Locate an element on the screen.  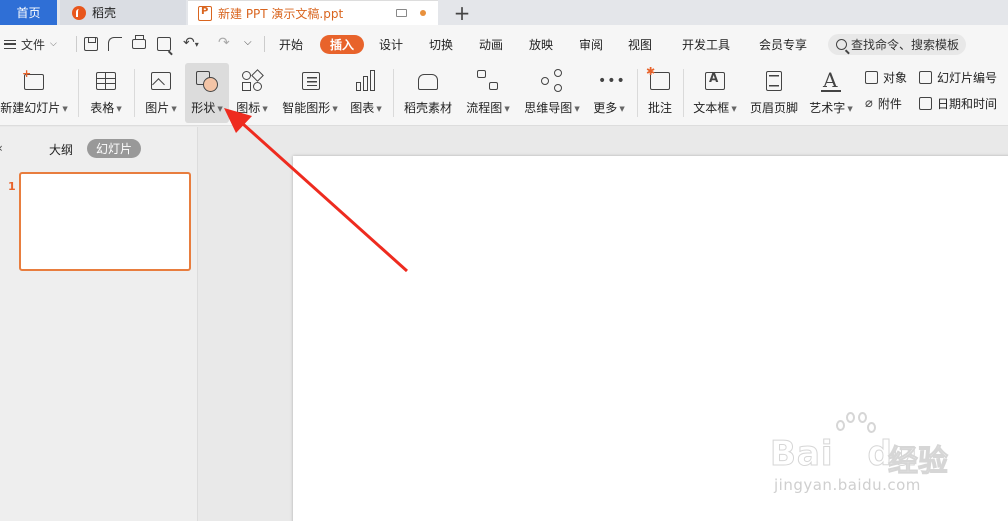
daoke-material-button: 稻壳素材 is located at coordinates (428, 93).